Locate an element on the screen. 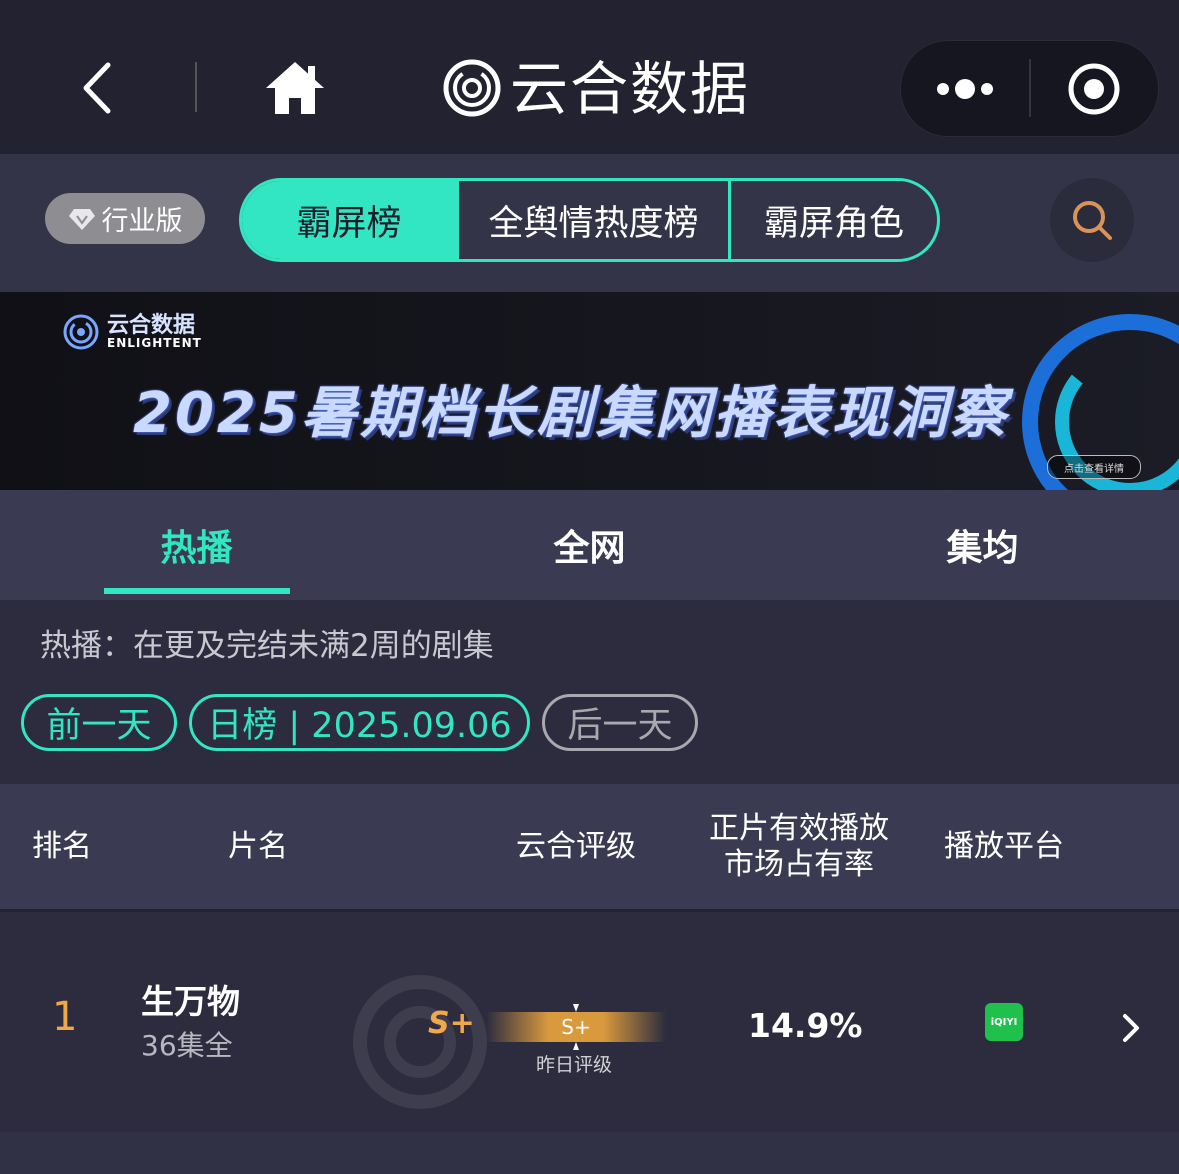 This screenshot has width=1179, height=1174. header-title: 片名 is located at coordinates (258, 846).